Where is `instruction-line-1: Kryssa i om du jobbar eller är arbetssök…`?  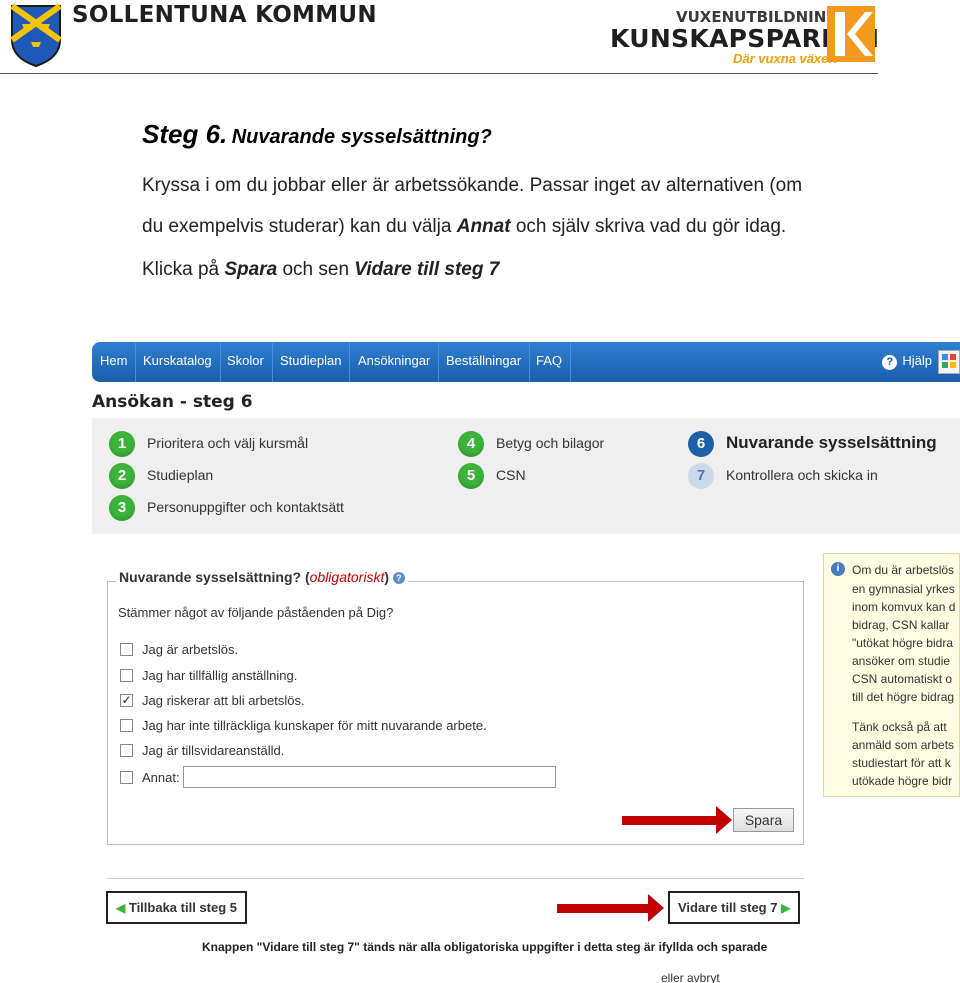 instruction-line-1: Kryssa i om du jobbar eller är arbetssök… is located at coordinates (472, 185).